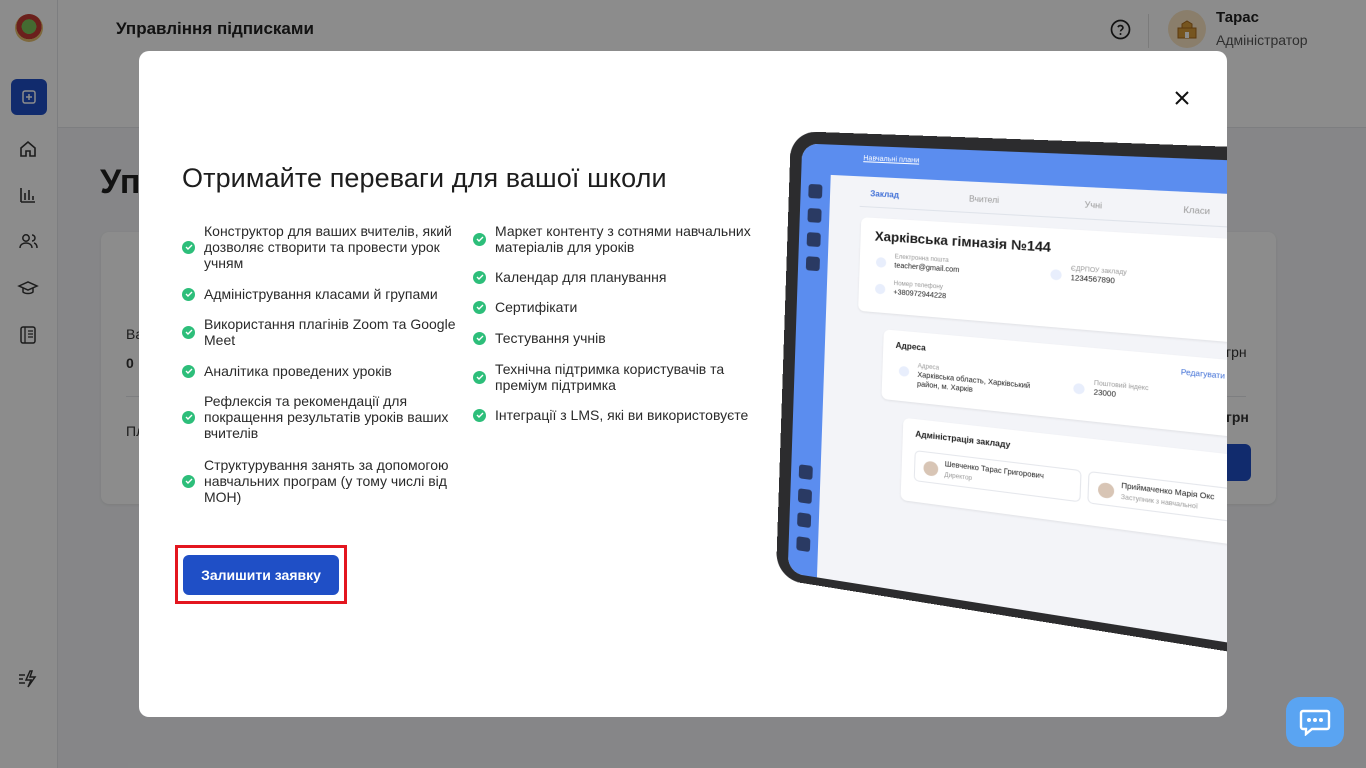 This screenshot has width=1366, height=768. What do you see at coordinates (618, 307) in the screenshot?
I see `benefit-item: Сертифікати` at bounding box center [618, 307].